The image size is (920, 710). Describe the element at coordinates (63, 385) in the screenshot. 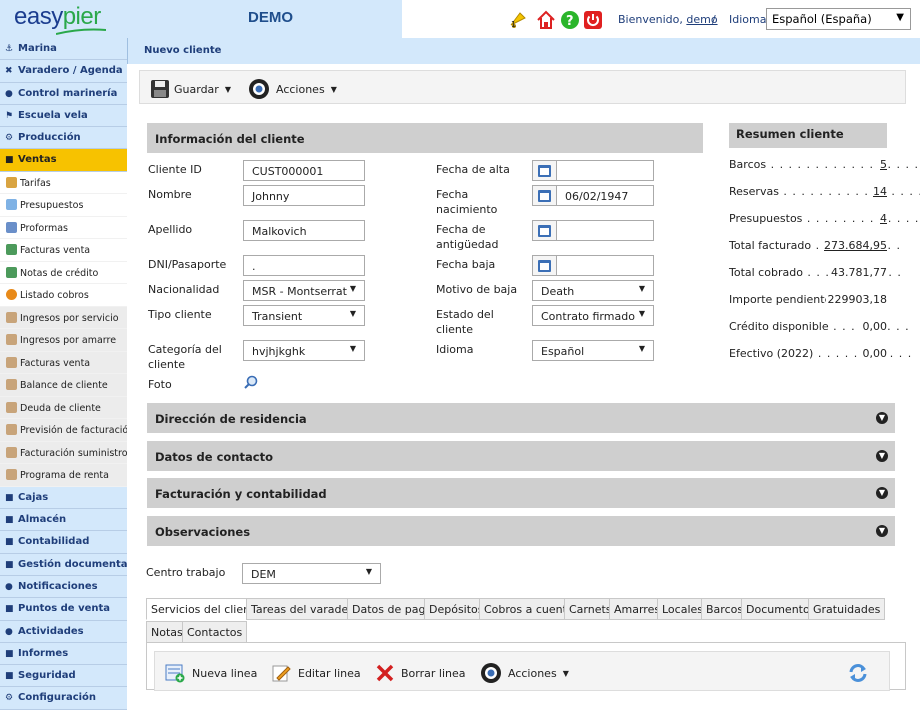

I see `sidebar-subitem-balance-cliente: Balance de cliente` at that location.